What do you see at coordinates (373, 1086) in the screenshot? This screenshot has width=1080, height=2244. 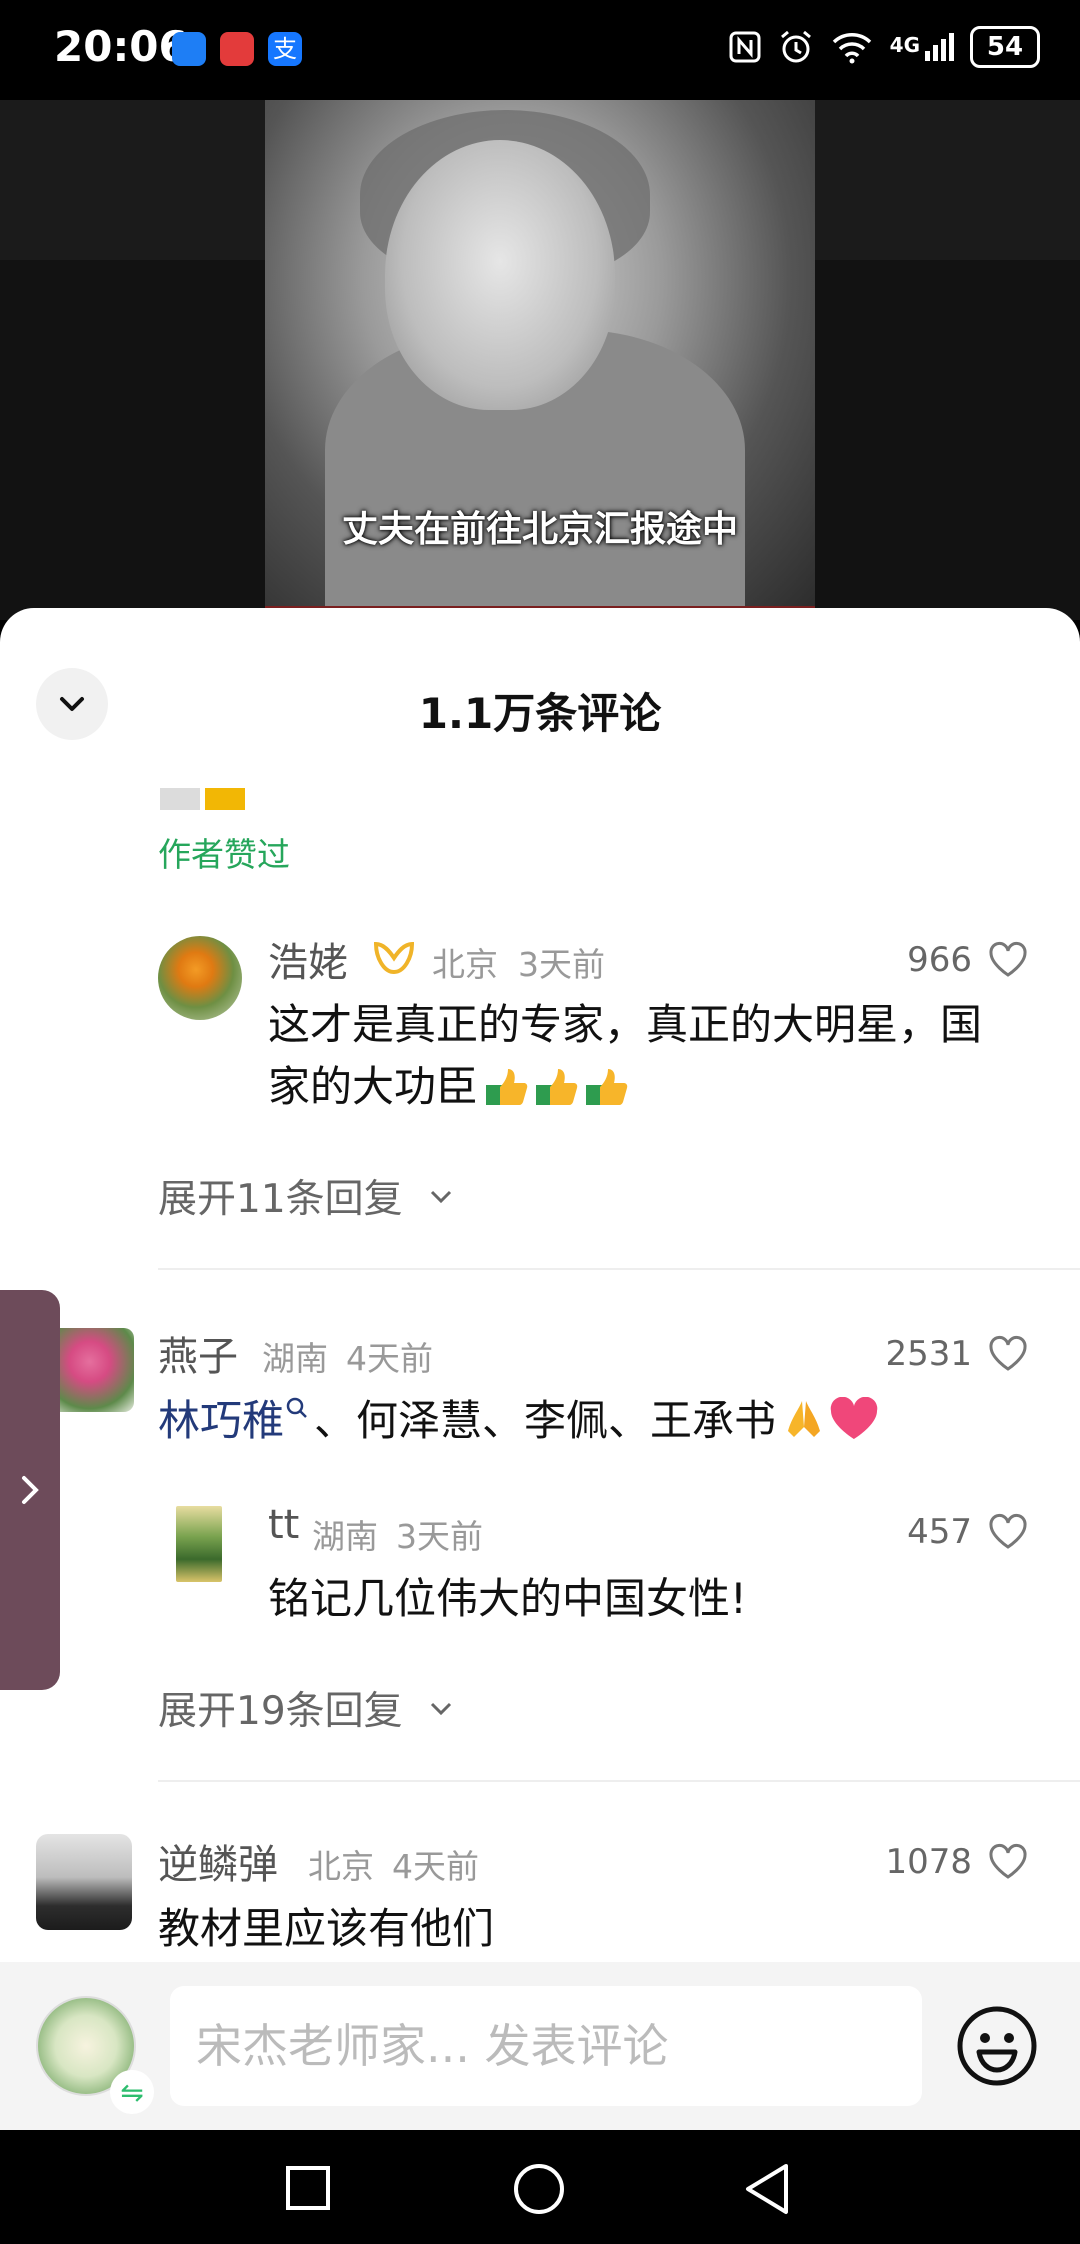 I see `comment-text-line: 家的大功臣` at bounding box center [373, 1086].